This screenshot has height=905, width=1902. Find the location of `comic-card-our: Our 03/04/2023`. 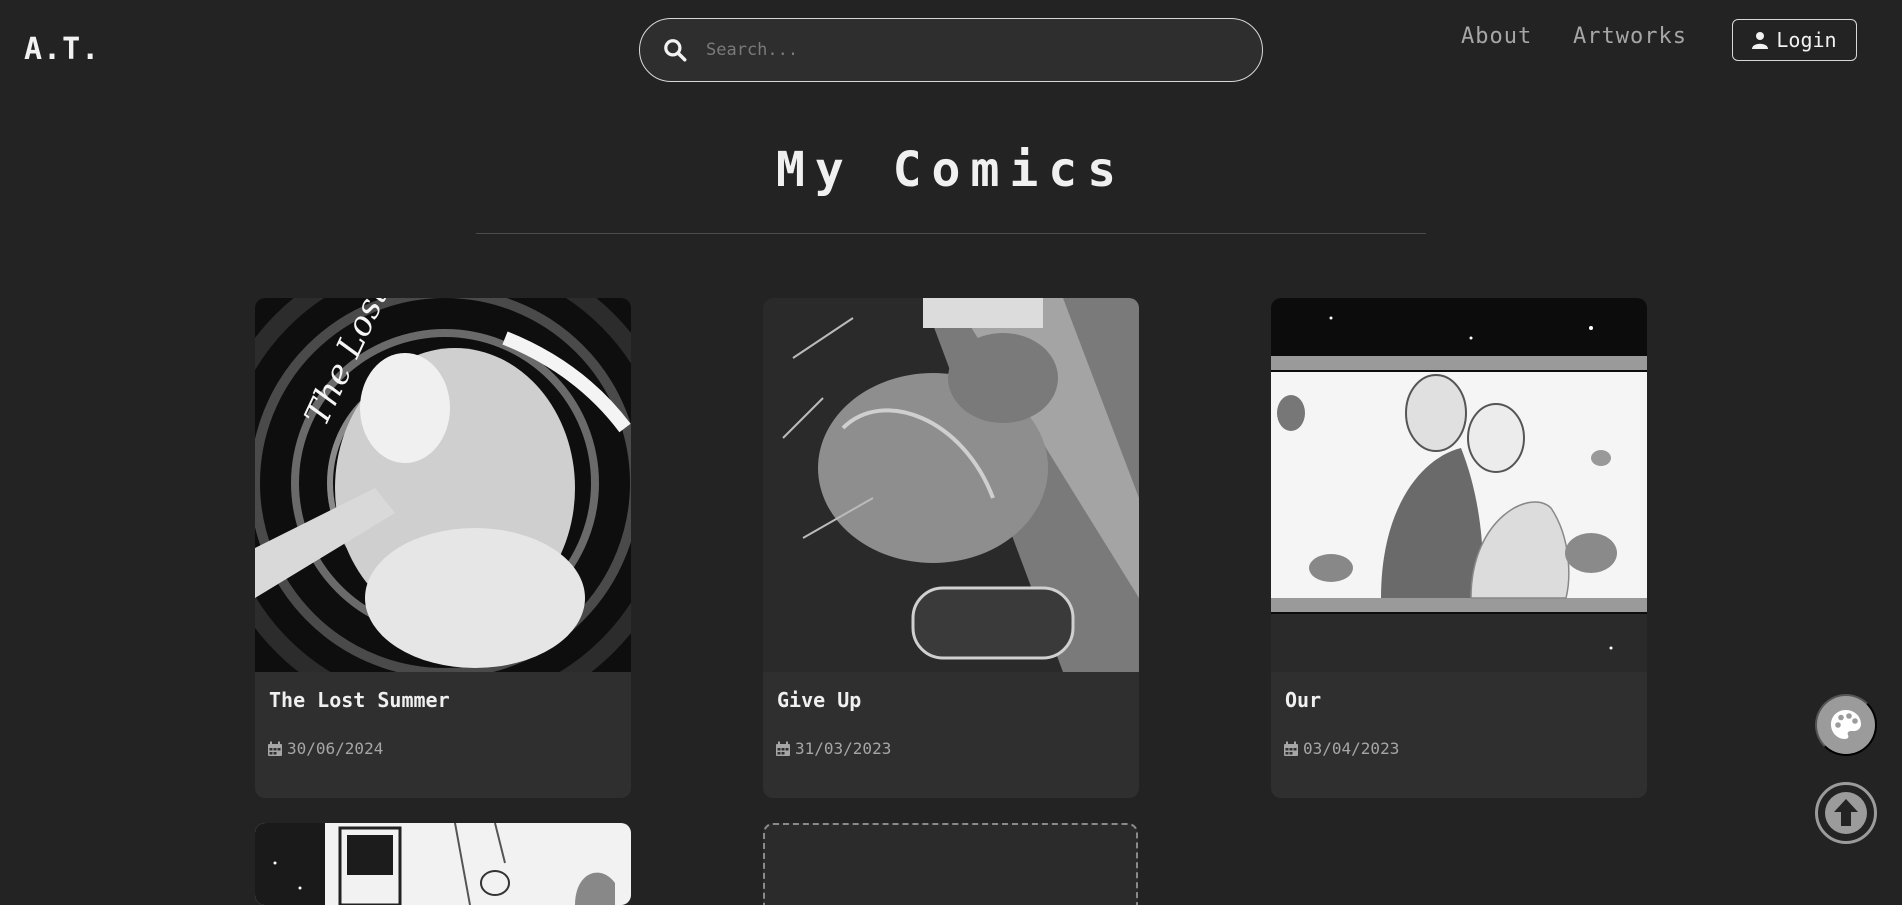

comic-card-our: Our 03/04/2023 is located at coordinates (1459, 548).